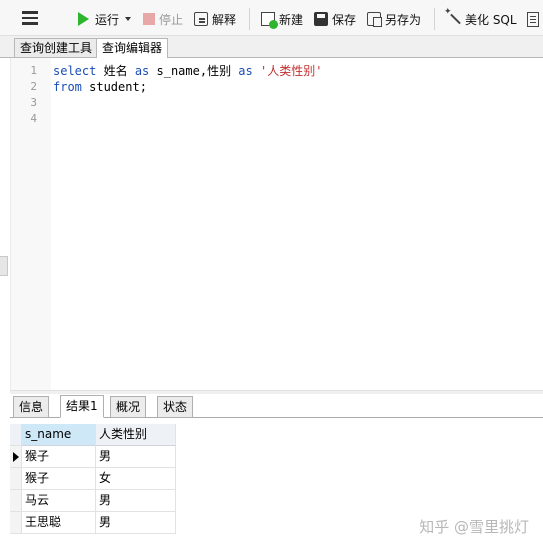 This screenshot has height=551, width=543. Describe the element at coordinates (452, 16) in the screenshot. I see `magic-wand-icon` at that location.